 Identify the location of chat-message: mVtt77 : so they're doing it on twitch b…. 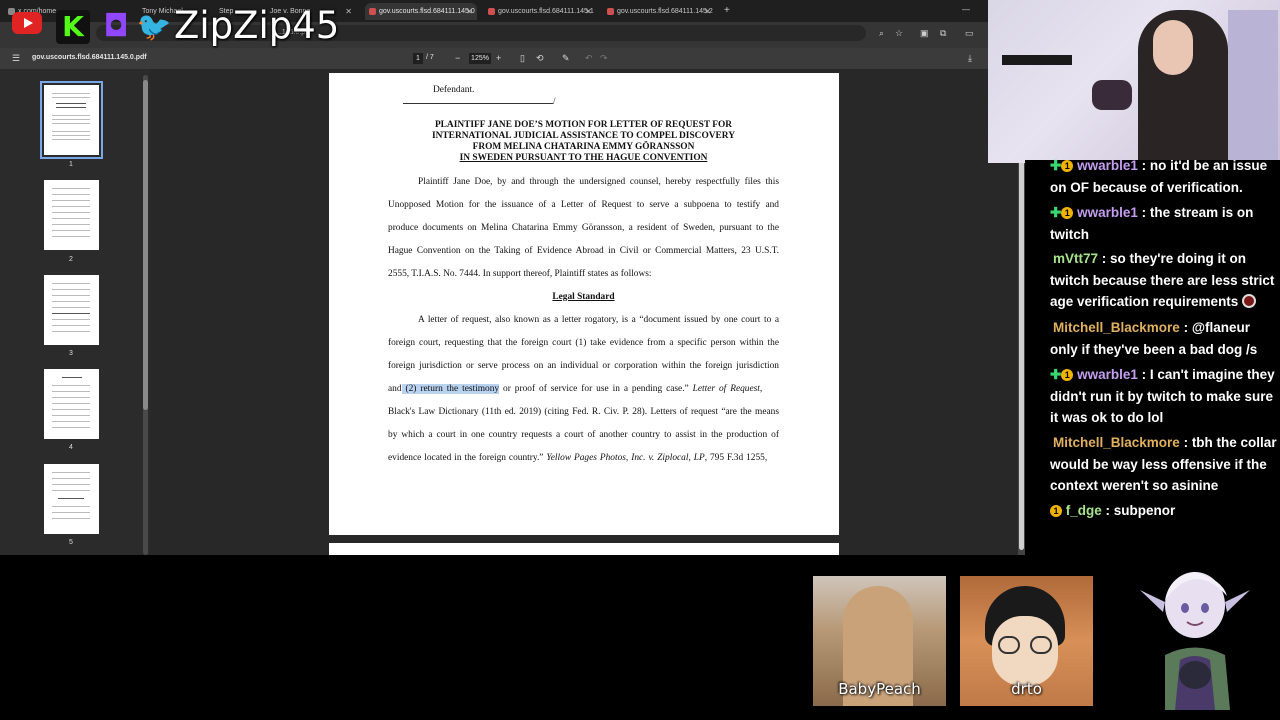
(1162, 280).